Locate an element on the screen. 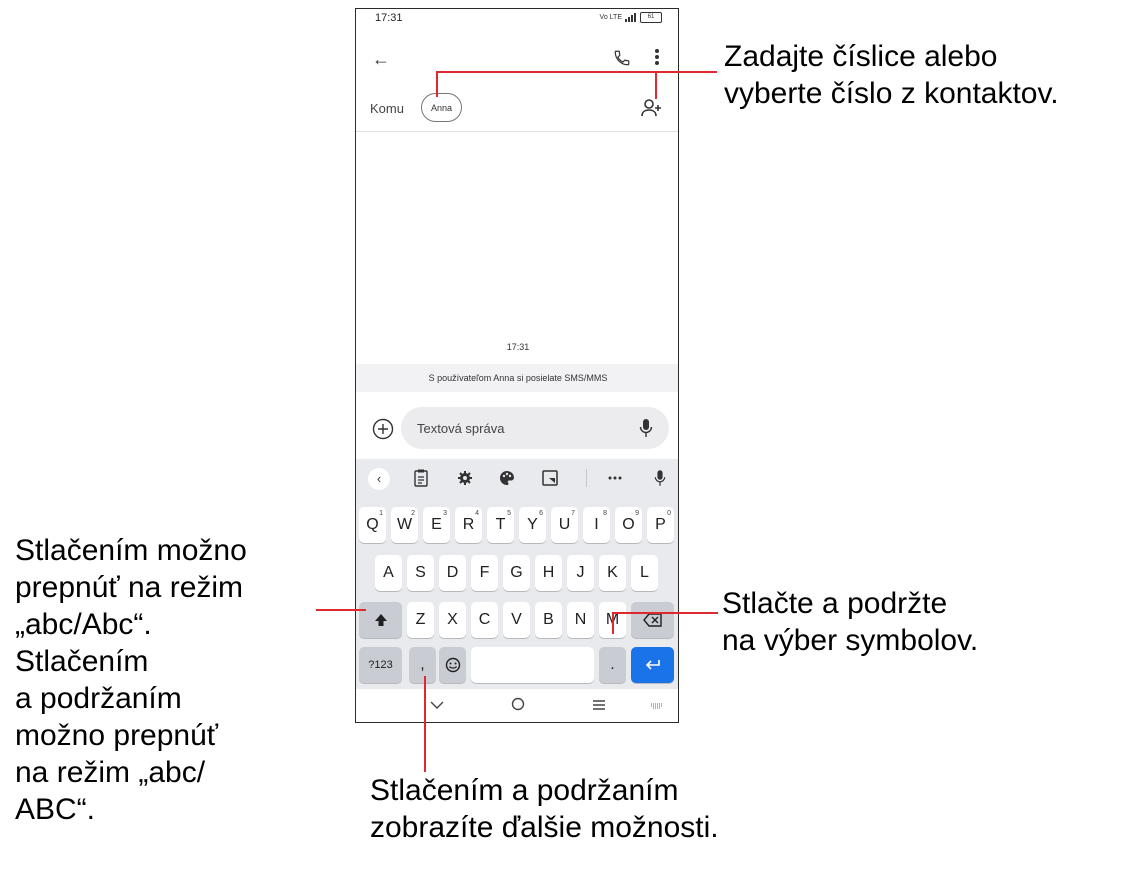  keyboard-switch-icon is located at coordinates (657, 706).